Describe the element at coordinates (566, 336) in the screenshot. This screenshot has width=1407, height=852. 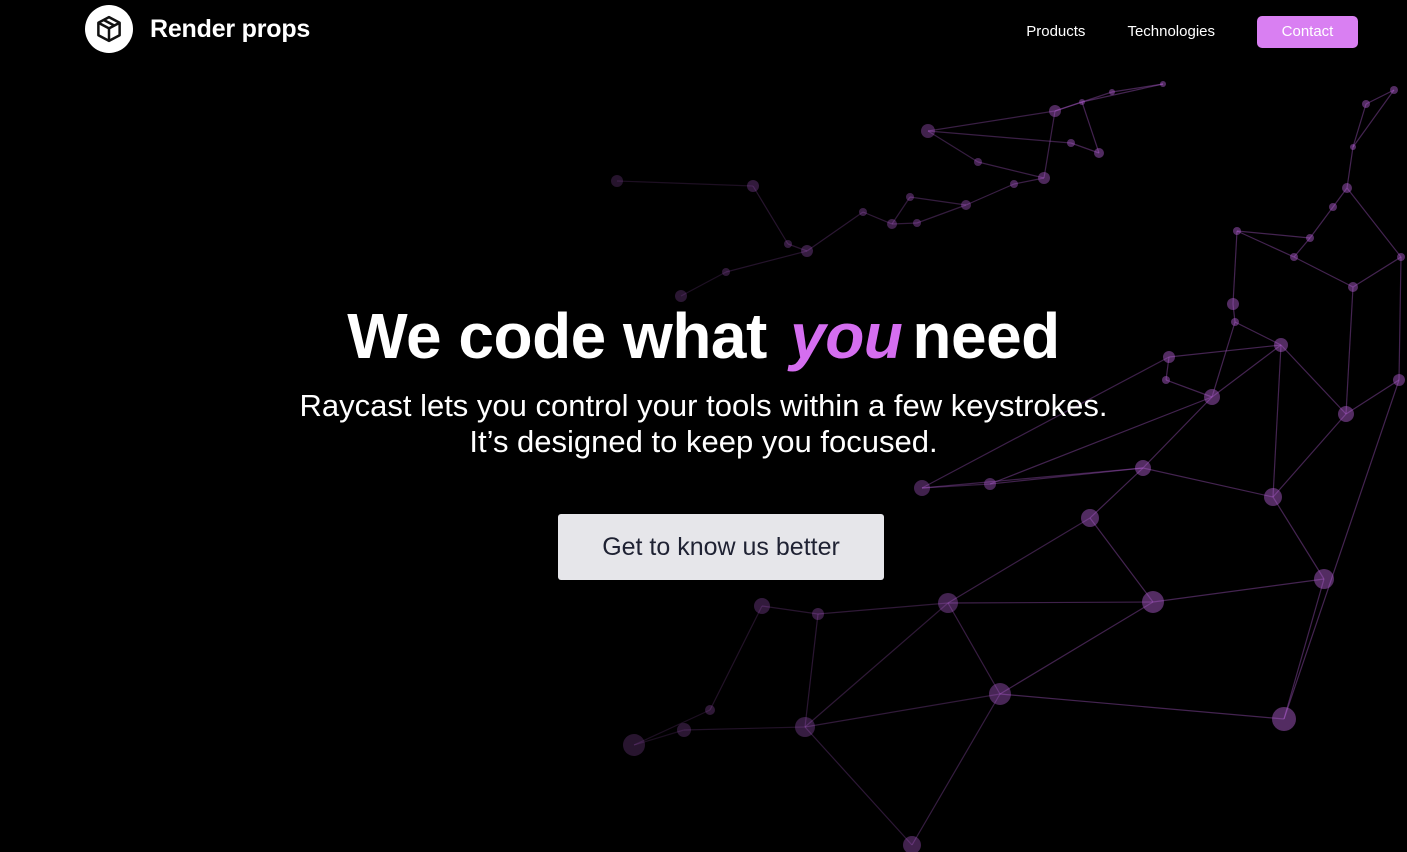
I see `hero-title-start: We code what` at that location.